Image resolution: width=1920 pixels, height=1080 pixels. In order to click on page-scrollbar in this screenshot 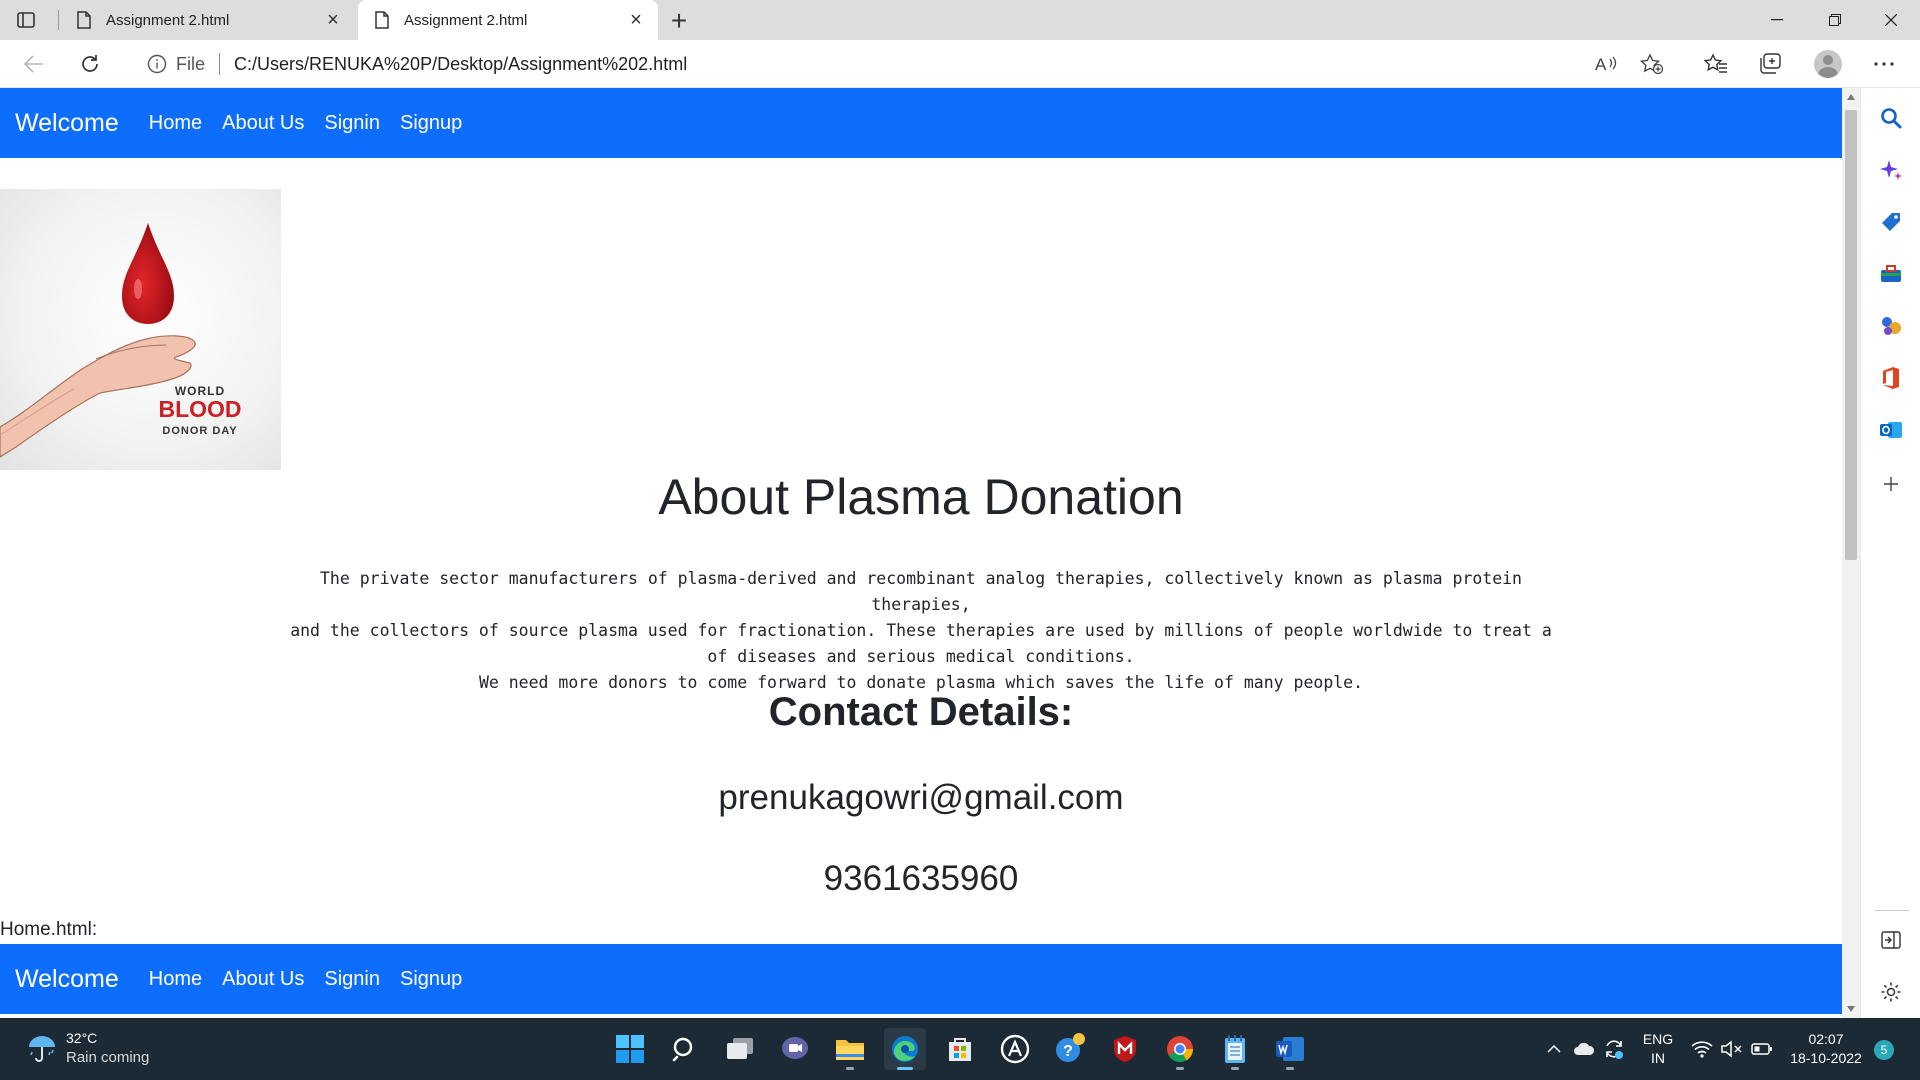, I will do `click(1851, 553)`.